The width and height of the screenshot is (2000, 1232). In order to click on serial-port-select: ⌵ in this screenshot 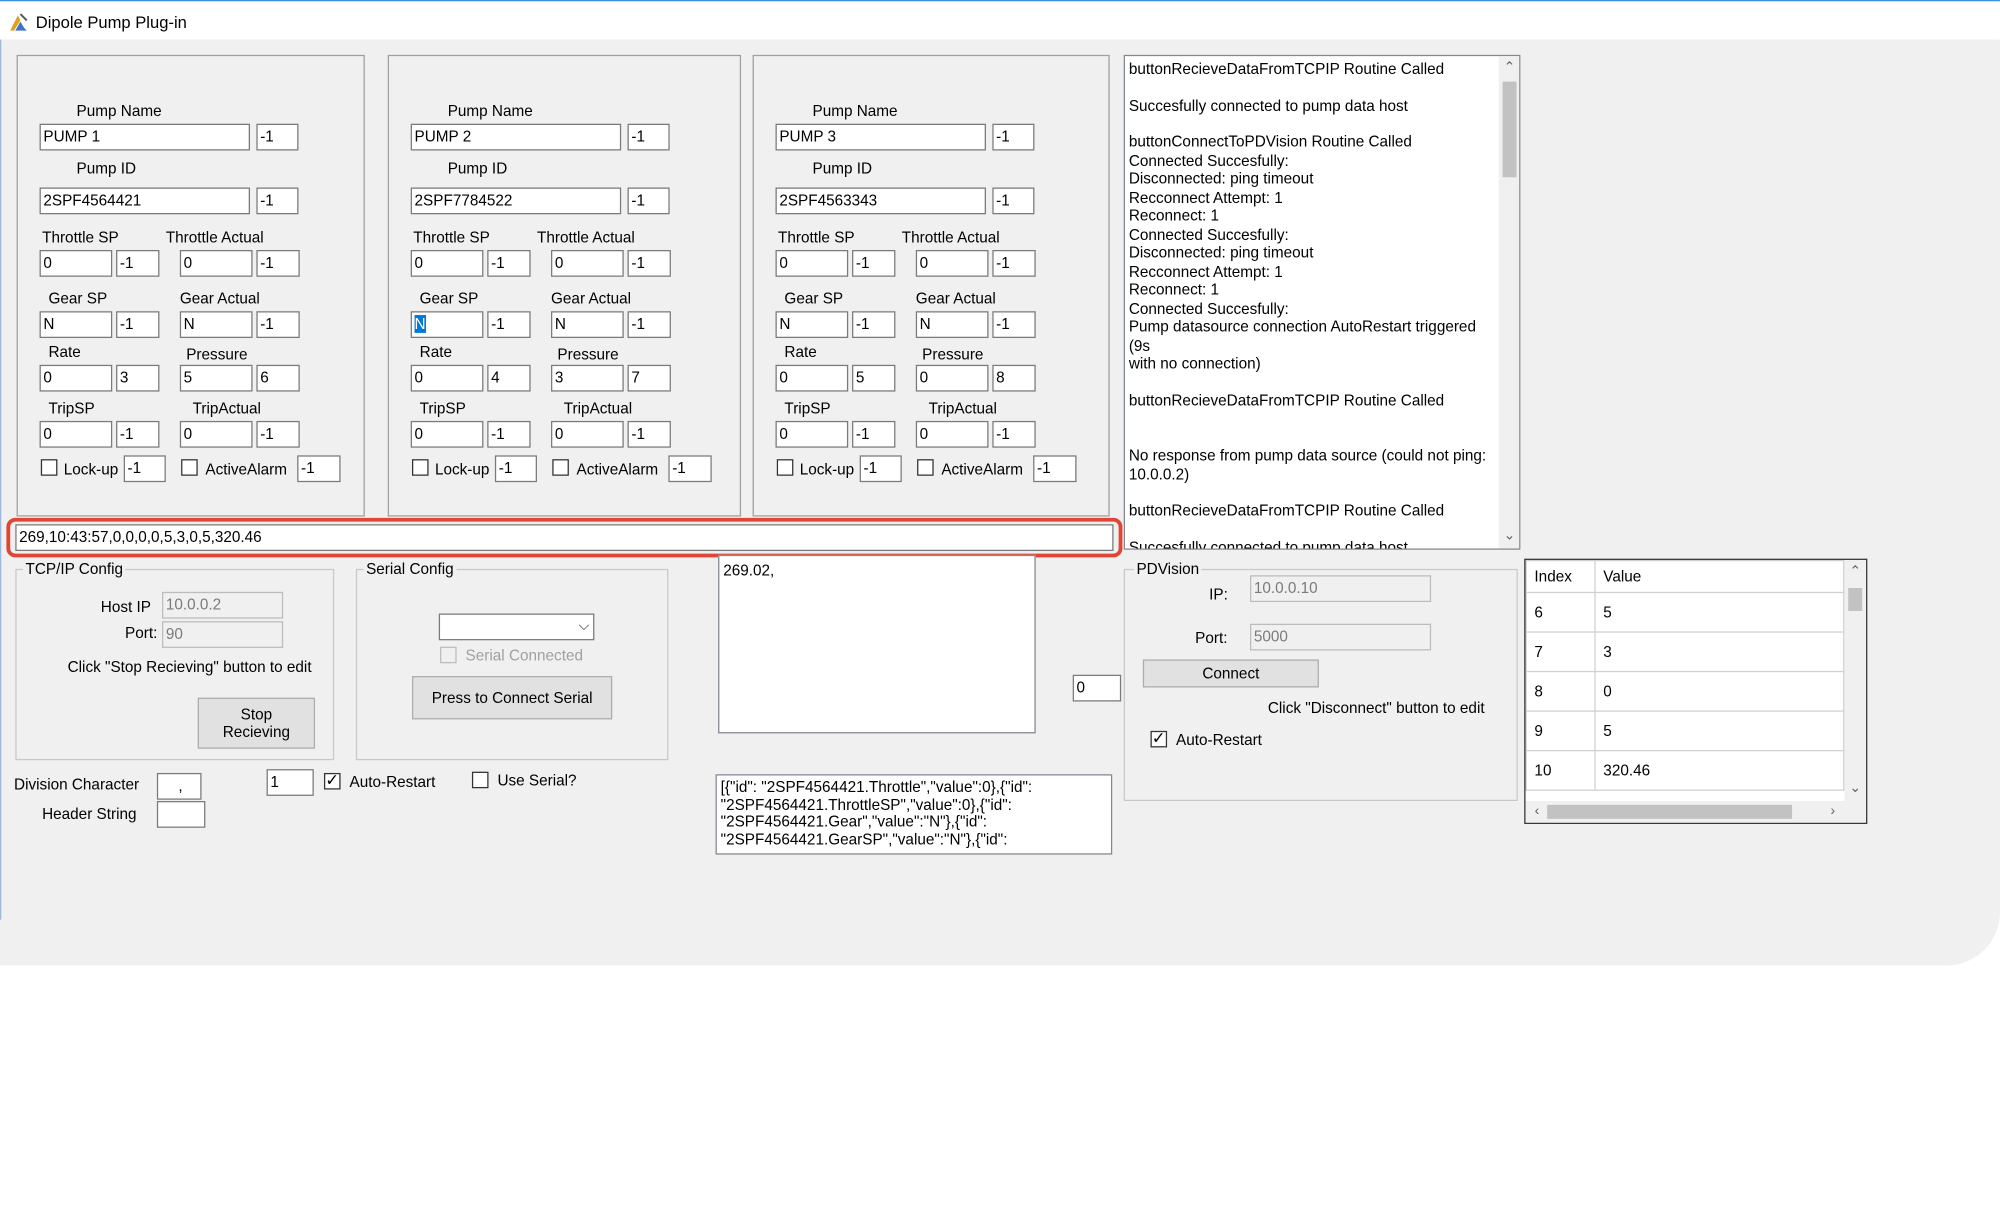, I will do `click(516, 627)`.